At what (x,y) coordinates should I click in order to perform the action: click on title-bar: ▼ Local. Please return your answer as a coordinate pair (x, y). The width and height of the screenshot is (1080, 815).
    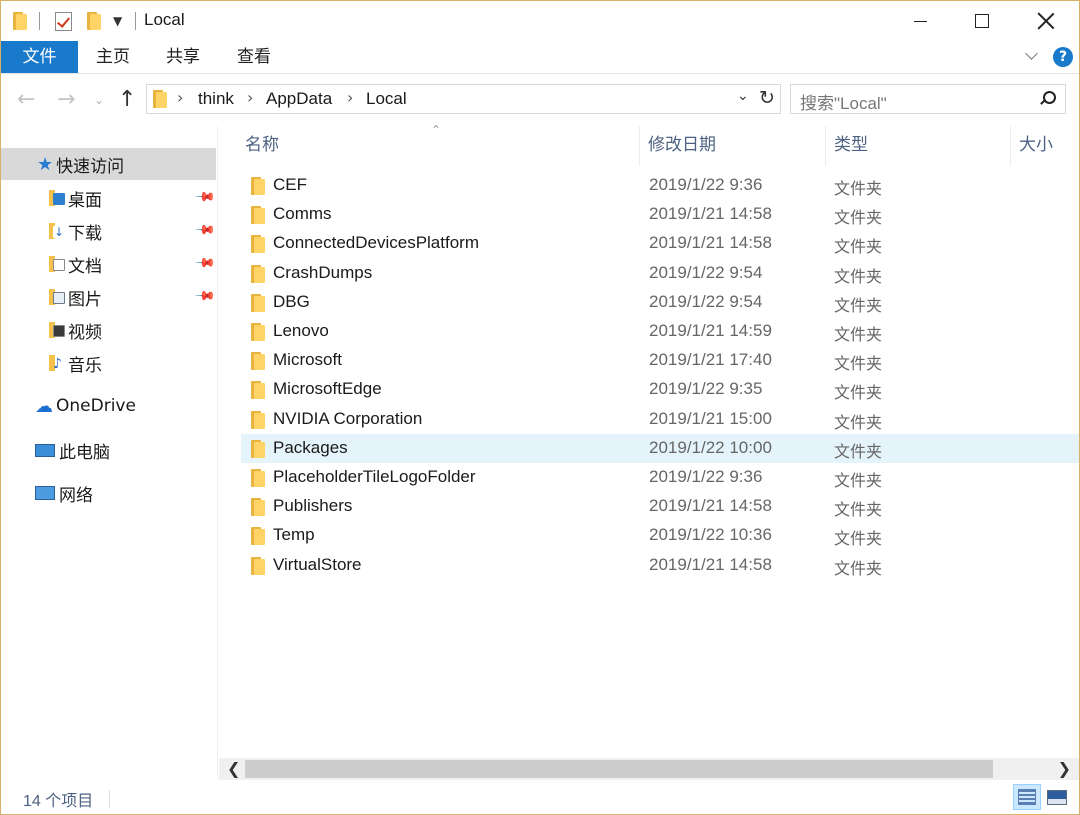
    Looking at the image, I should click on (540, 21).